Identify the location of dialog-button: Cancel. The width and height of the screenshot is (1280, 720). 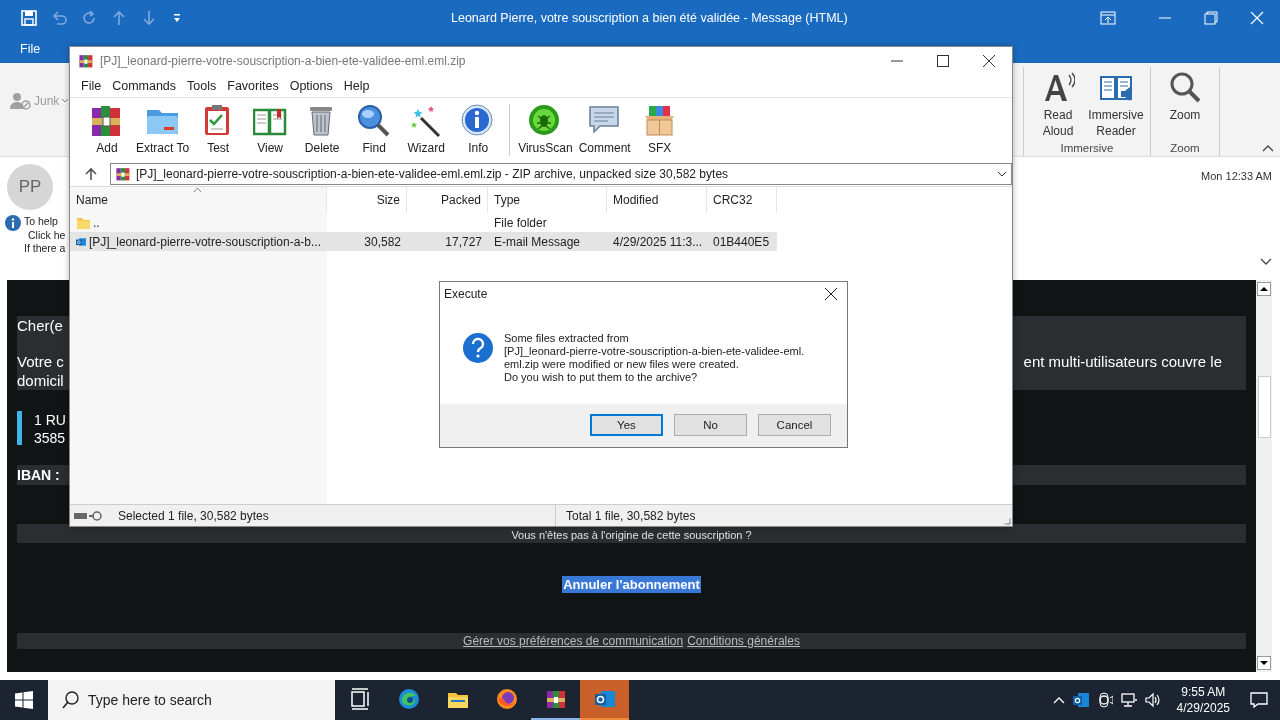
(794, 425).